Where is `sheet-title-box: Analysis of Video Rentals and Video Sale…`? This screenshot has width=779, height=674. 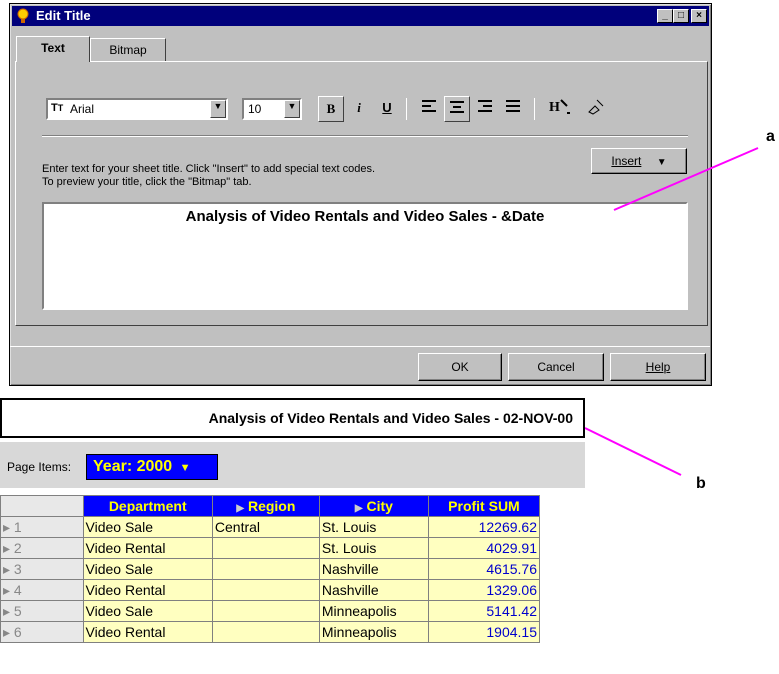
sheet-title-box: Analysis of Video Rentals and Video Sale… is located at coordinates (292, 418).